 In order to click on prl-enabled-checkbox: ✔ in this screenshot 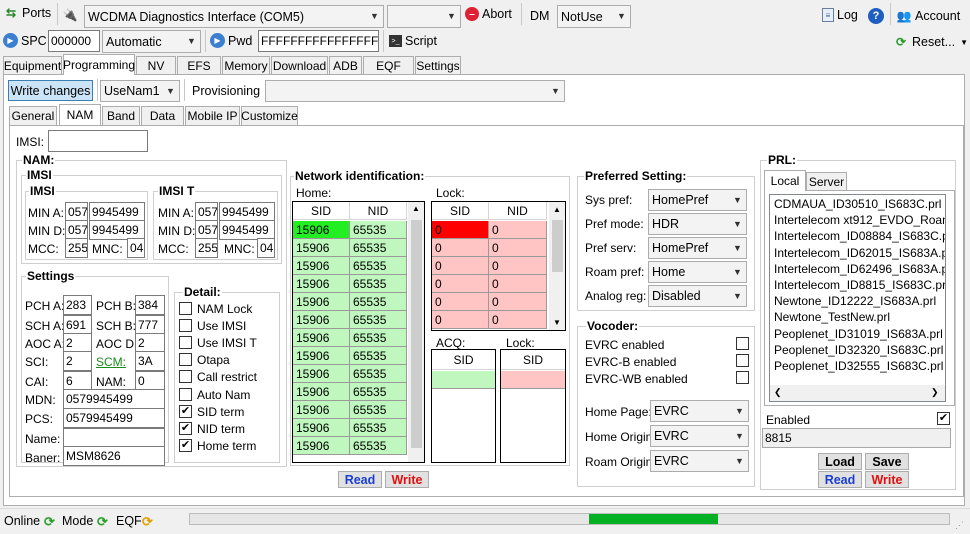, I will do `click(943, 418)`.